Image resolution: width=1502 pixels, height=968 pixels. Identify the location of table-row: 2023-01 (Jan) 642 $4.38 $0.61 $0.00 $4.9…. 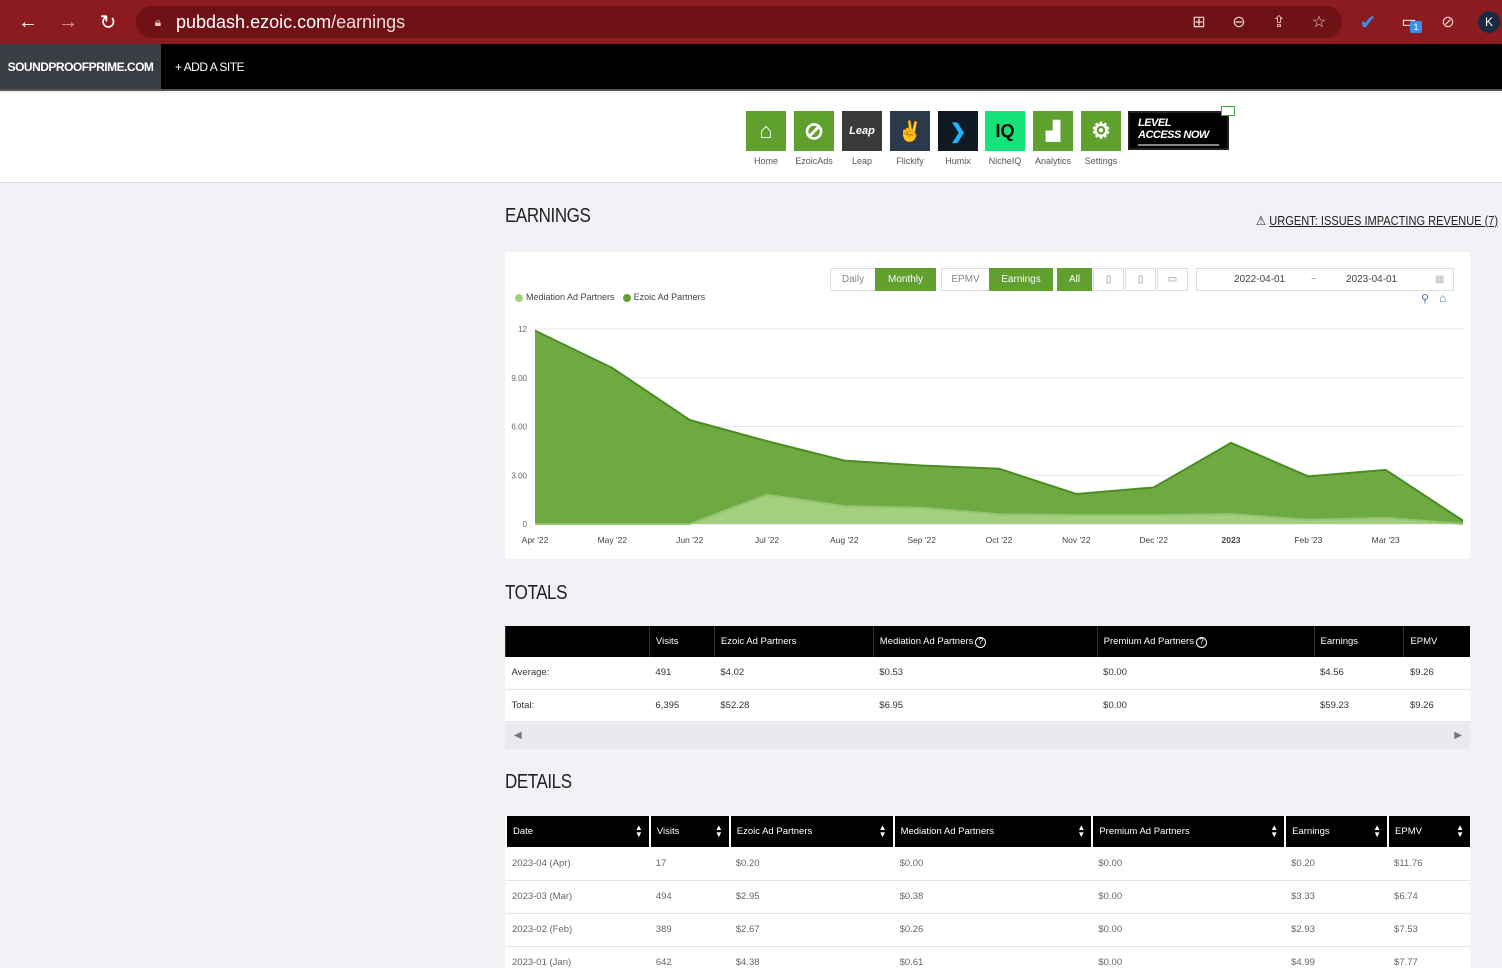
(988, 957).